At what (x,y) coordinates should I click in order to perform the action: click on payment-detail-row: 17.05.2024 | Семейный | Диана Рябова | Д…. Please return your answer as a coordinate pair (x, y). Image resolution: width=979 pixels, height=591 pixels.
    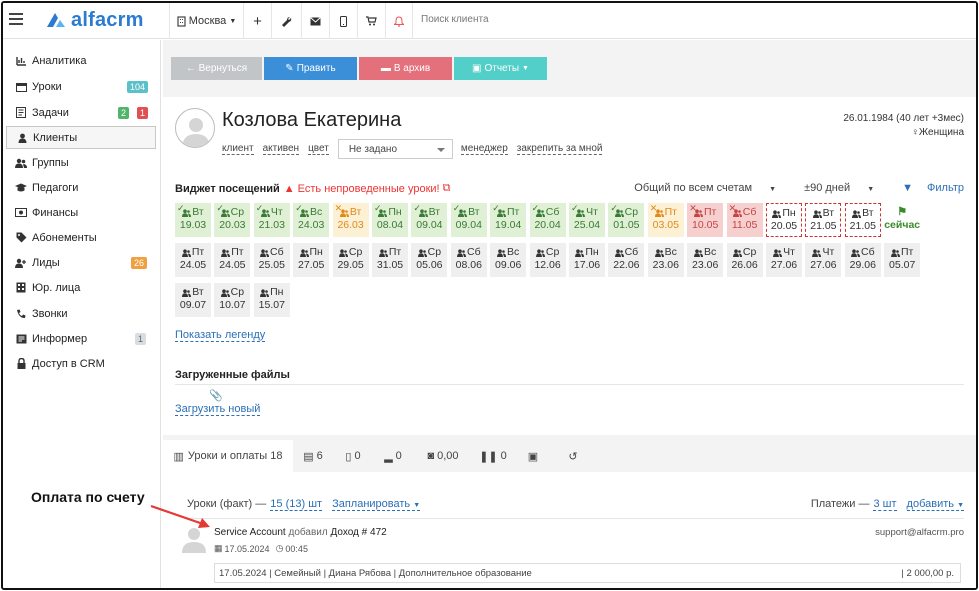
    Looking at the image, I should click on (587, 573).